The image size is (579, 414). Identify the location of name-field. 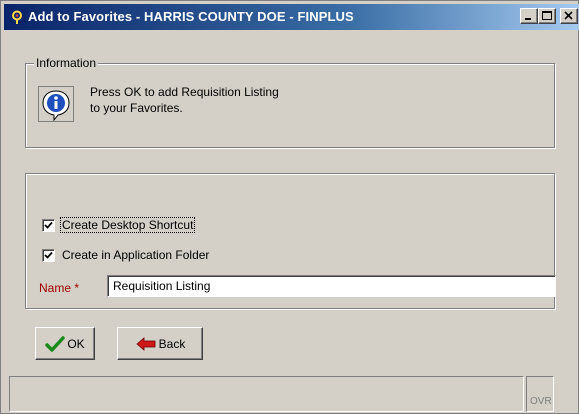
(331, 286).